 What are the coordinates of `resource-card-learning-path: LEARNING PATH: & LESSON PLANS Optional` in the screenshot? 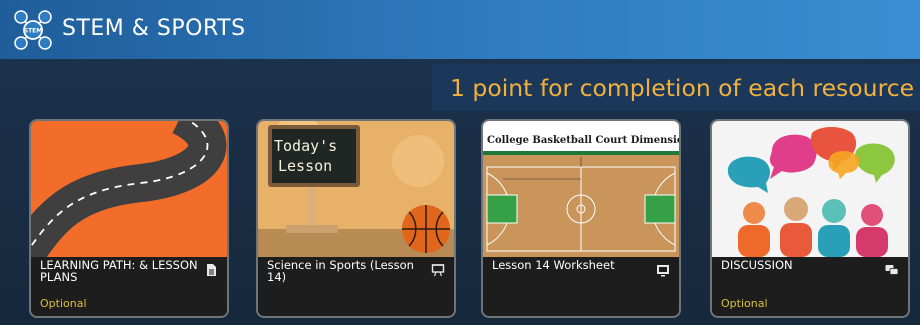 It's located at (129, 218).